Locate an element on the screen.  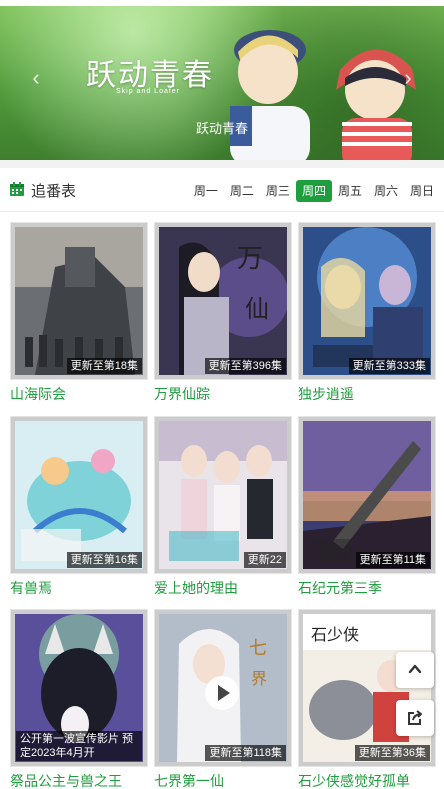
schedule-title: 追番表 is located at coordinates (54, 191).